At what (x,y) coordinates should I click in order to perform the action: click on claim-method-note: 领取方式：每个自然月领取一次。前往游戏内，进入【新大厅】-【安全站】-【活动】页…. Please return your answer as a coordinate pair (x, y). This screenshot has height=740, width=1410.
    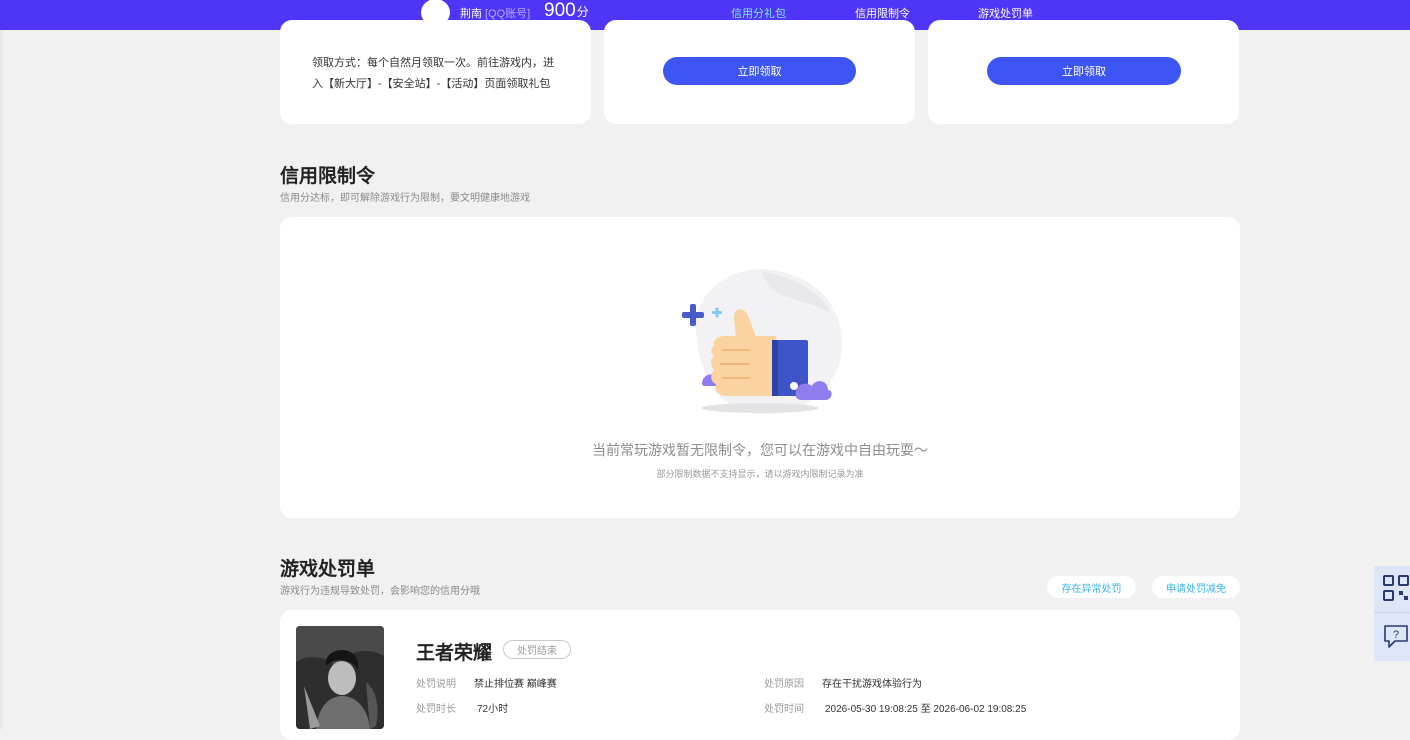
    Looking at the image, I should click on (433, 73).